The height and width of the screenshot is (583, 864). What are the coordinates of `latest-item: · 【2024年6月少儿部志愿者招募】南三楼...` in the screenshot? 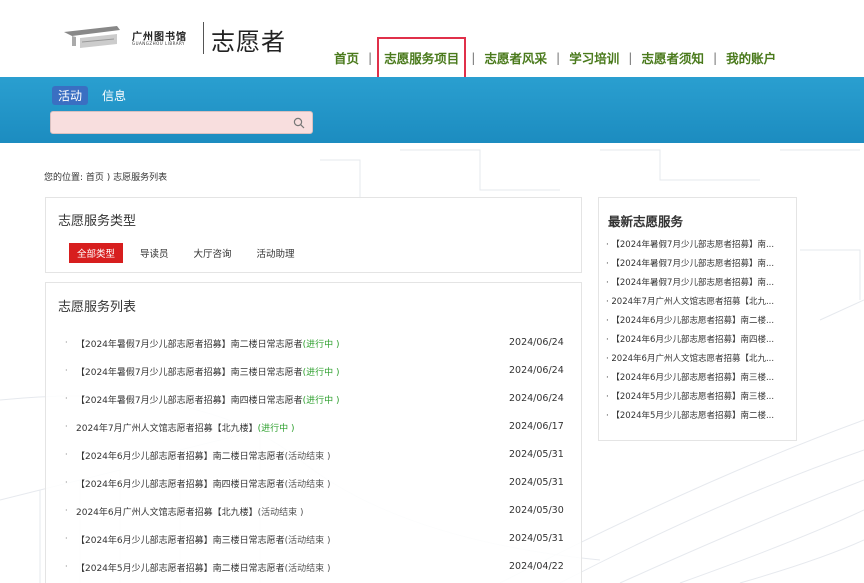 It's located at (690, 377).